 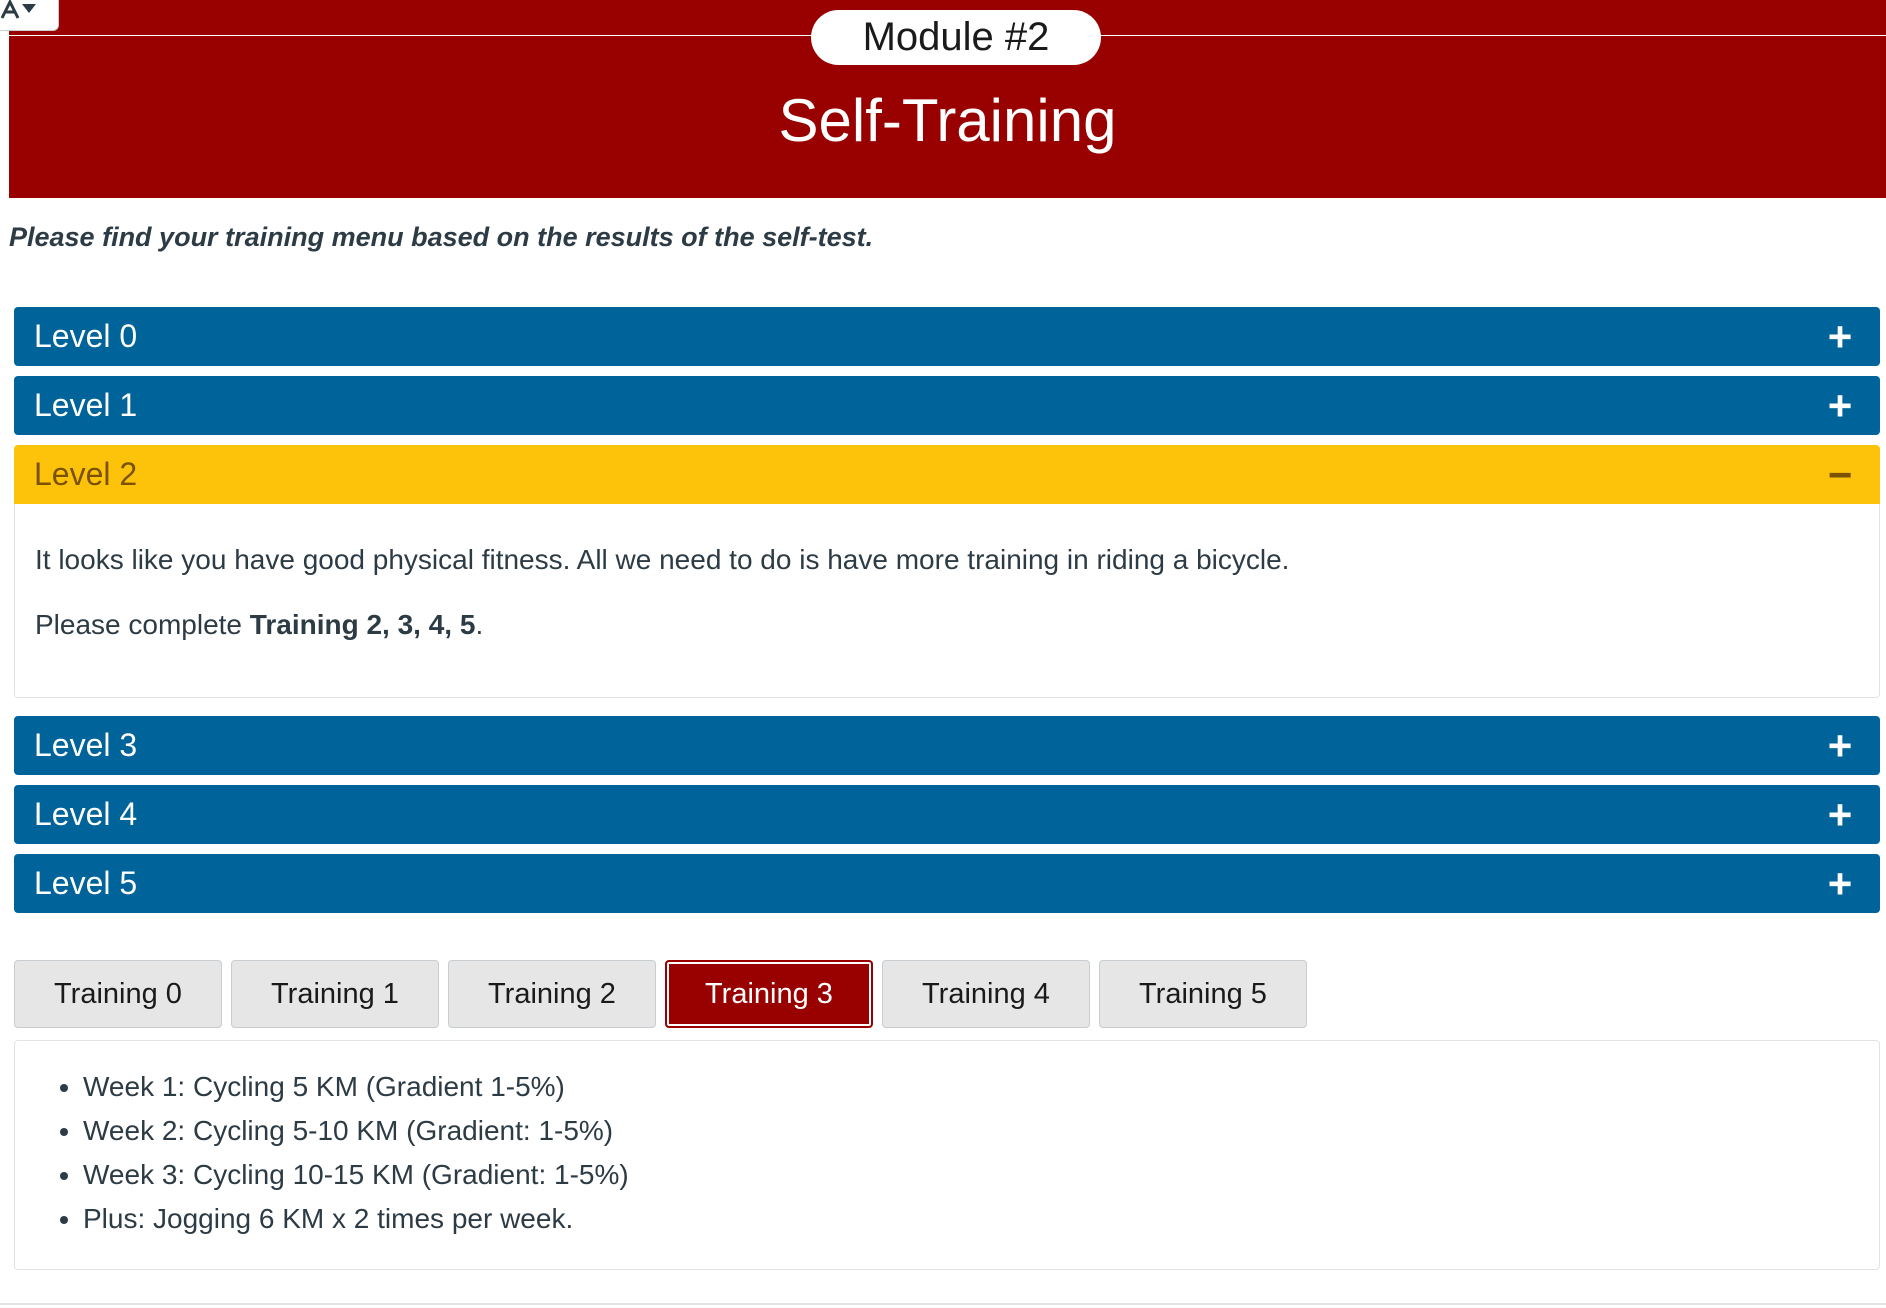 What do you see at coordinates (362, 624) in the screenshot?
I see `instruction-trainings: Training 2, 3, 4, 5` at bounding box center [362, 624].